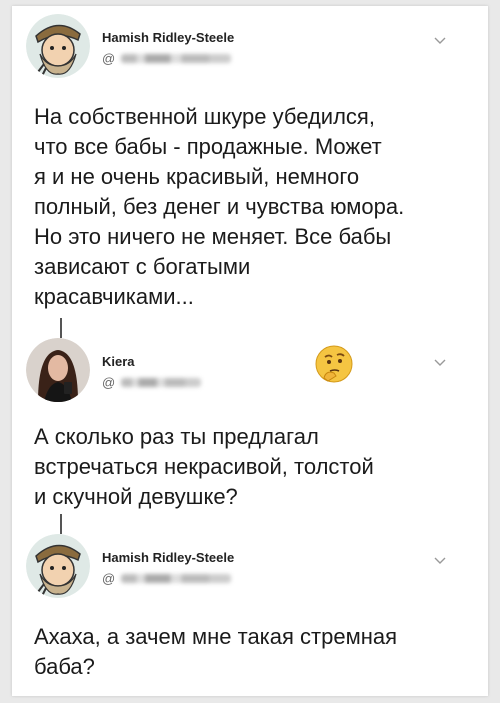 This screenshot has height=703, width=500. I want to click on author-name: Kiera, so click(118, 361).